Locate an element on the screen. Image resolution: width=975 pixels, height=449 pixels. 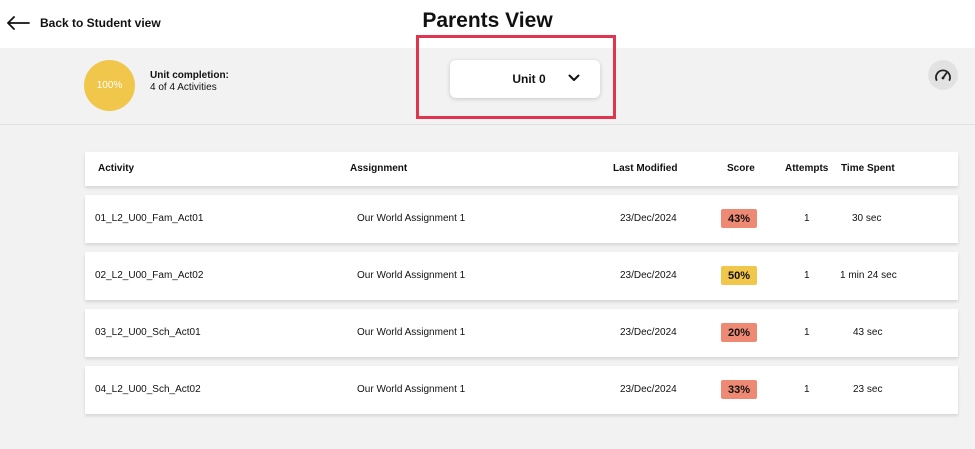
score-badge: 33% is located at coordinates (739, 389).